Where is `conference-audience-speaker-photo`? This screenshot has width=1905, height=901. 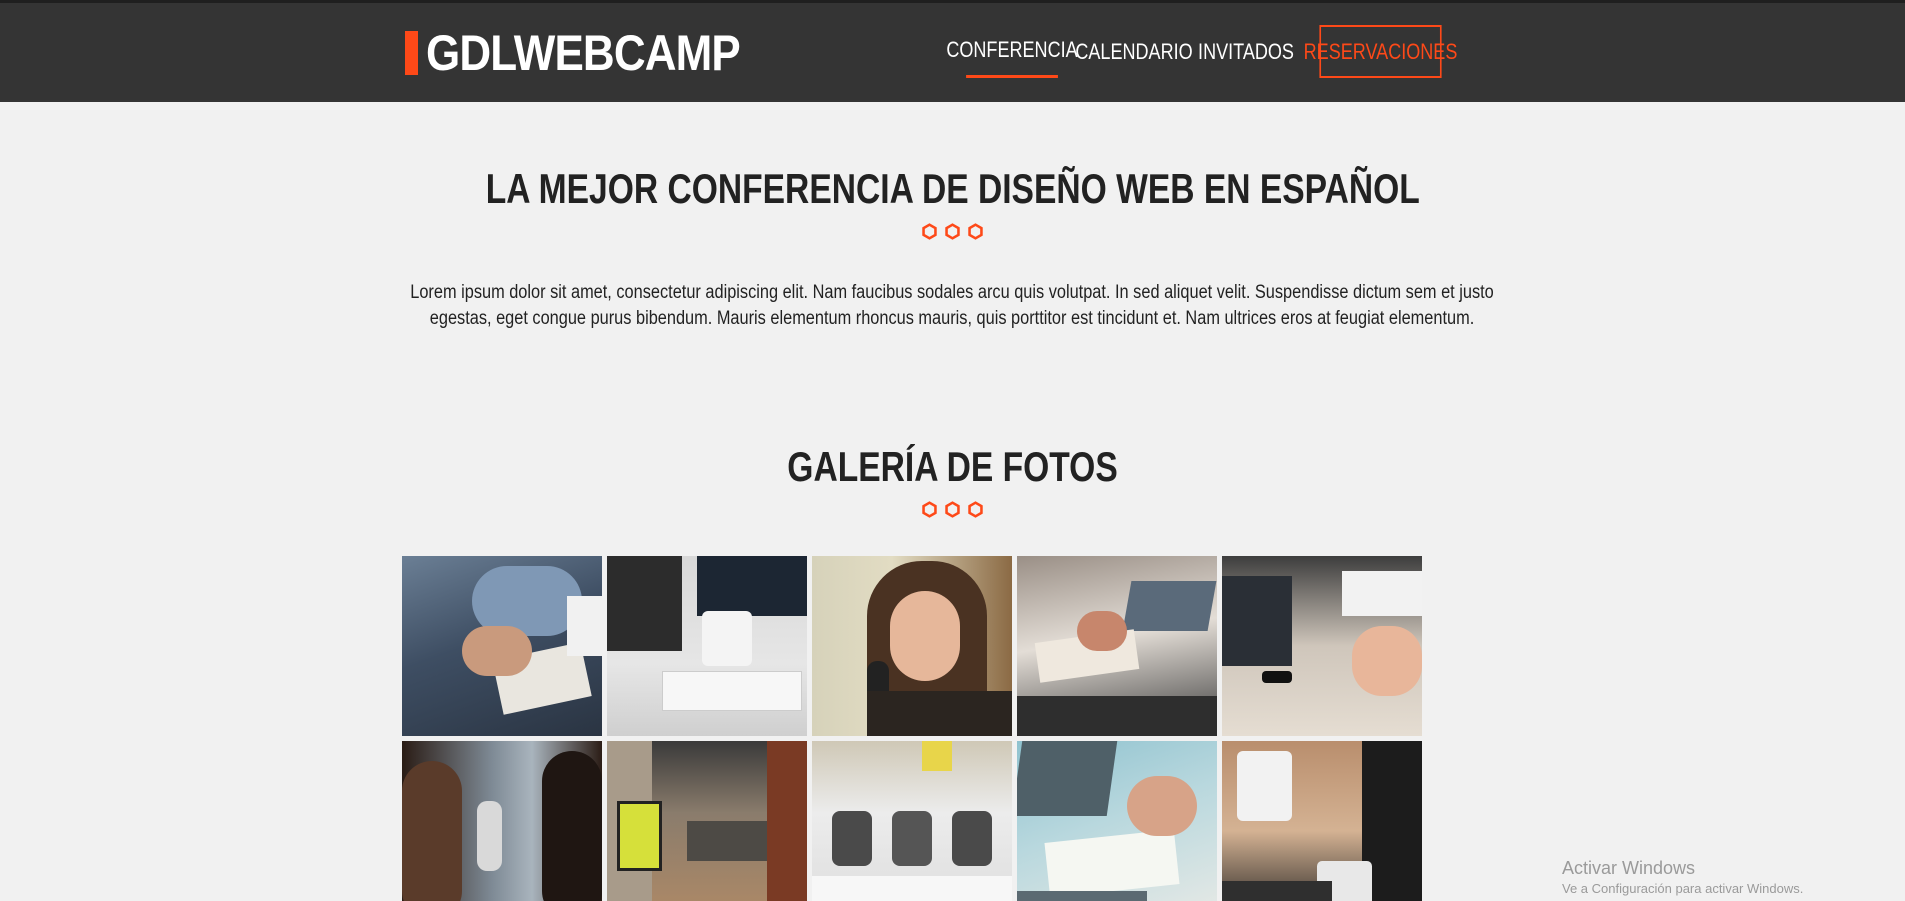 conference-audience-speaker-photo is located at coordinates (502, 821).